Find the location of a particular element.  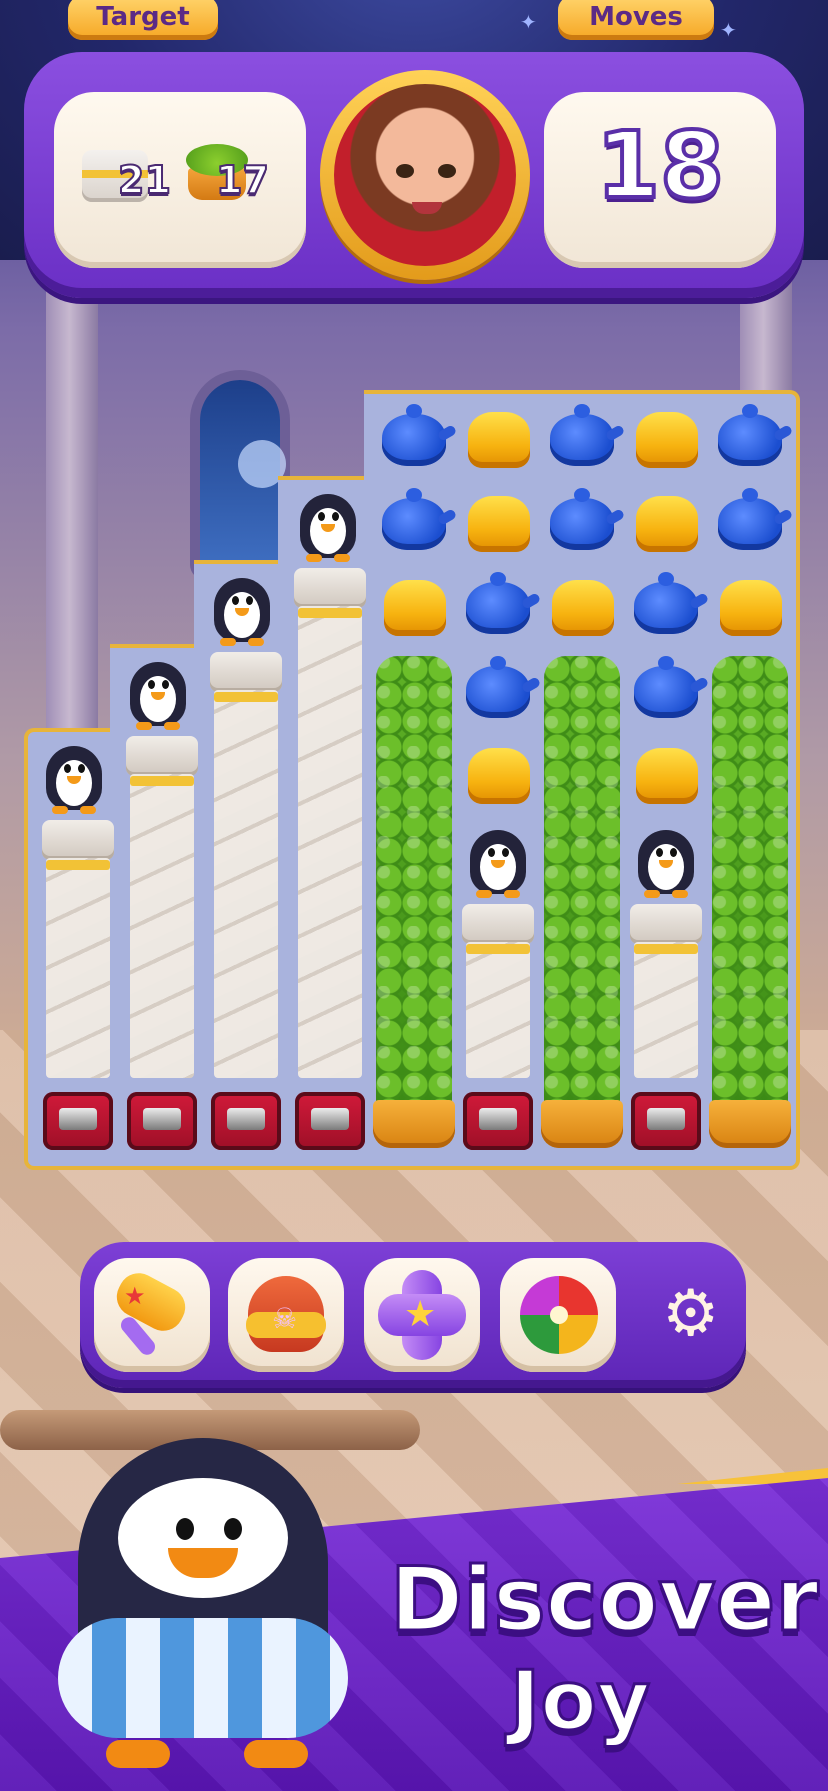

bomb-booster-button: ☠ is located at coordinates (286, 1315).